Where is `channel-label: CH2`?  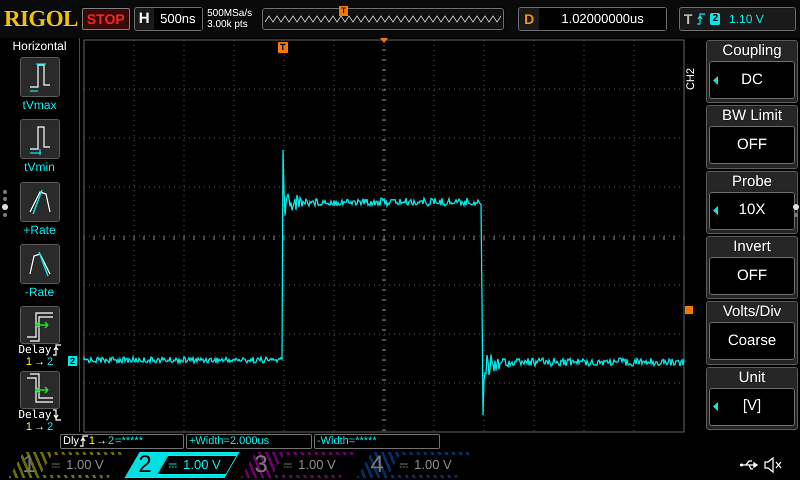 channel-label: CH2 is located at coordinates (692, 79).